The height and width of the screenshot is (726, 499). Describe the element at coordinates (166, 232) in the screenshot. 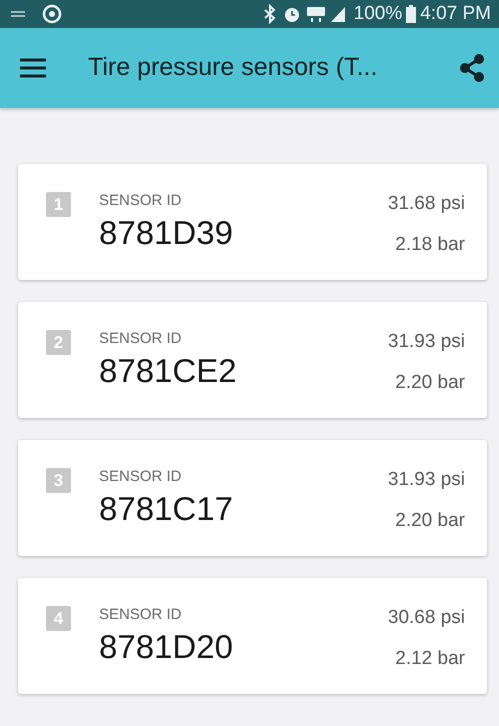

I see `sensor-id: 8781D39` at that location.